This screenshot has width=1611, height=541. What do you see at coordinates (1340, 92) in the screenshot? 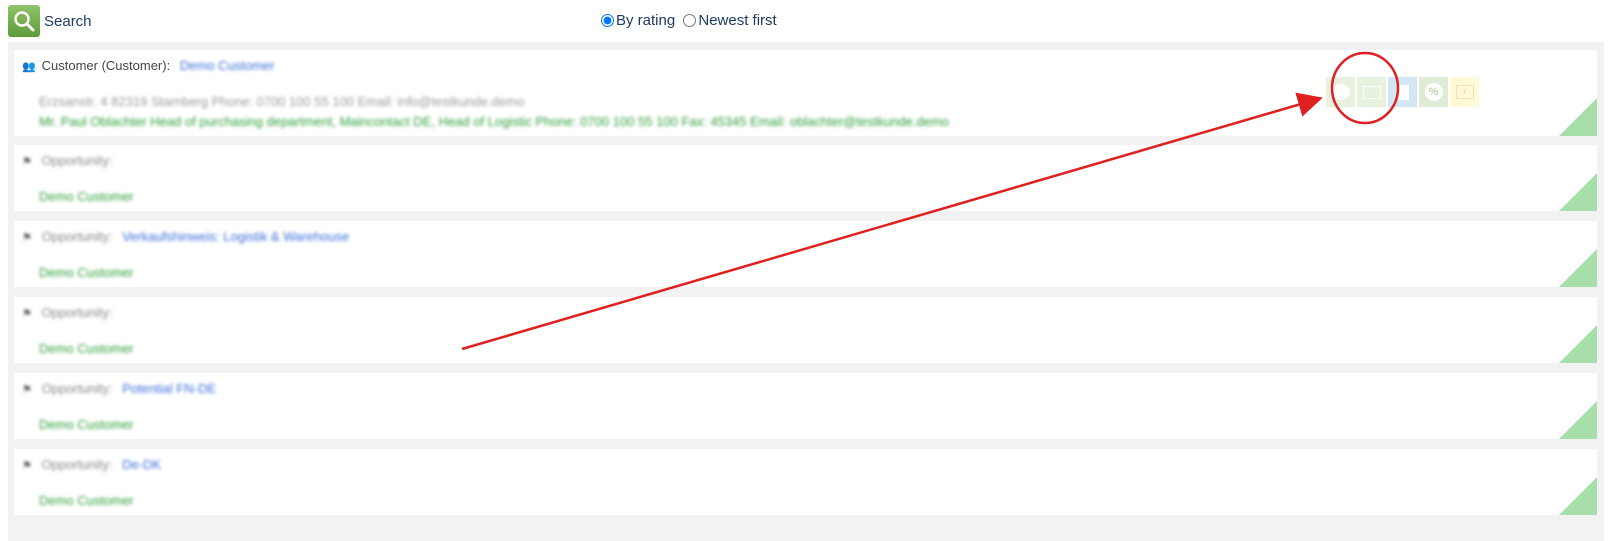
I see `comment-icon` at bounding box center [1340, 92].